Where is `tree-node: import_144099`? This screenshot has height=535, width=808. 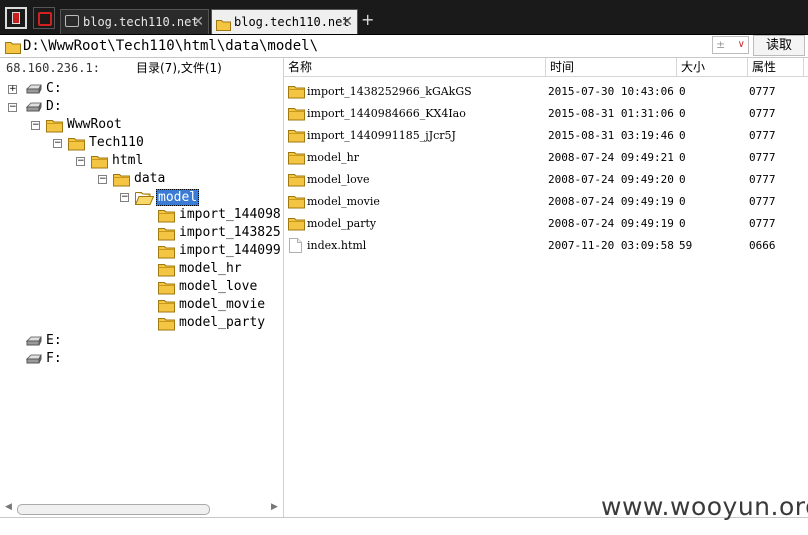 tree-node: import_144099 is located at coordinates (141, 251).